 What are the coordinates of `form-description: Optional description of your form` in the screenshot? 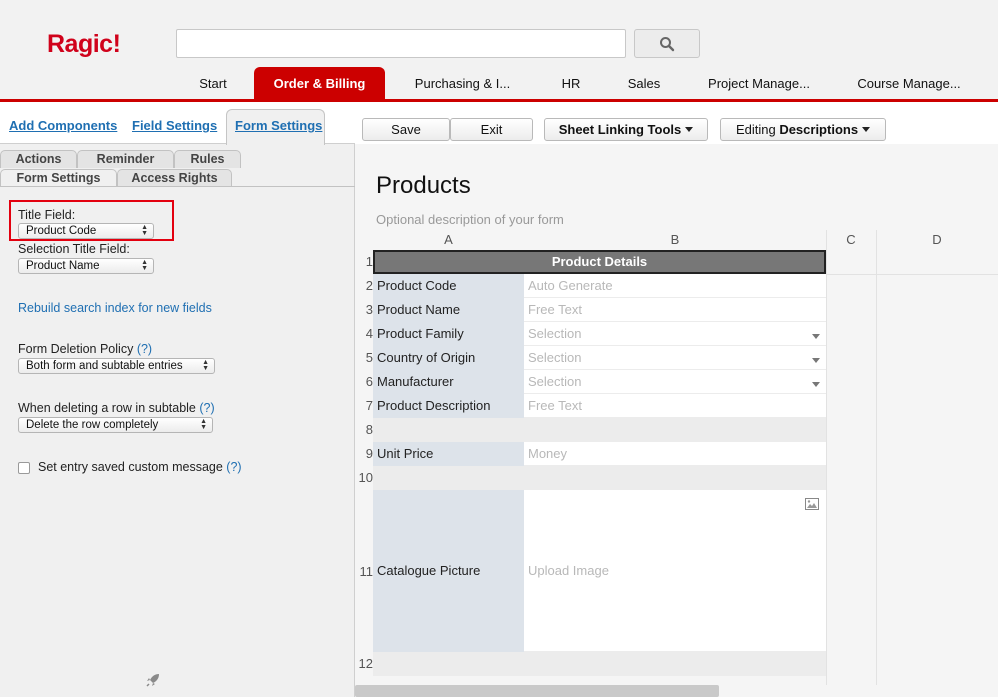 It's located at (470, 219).